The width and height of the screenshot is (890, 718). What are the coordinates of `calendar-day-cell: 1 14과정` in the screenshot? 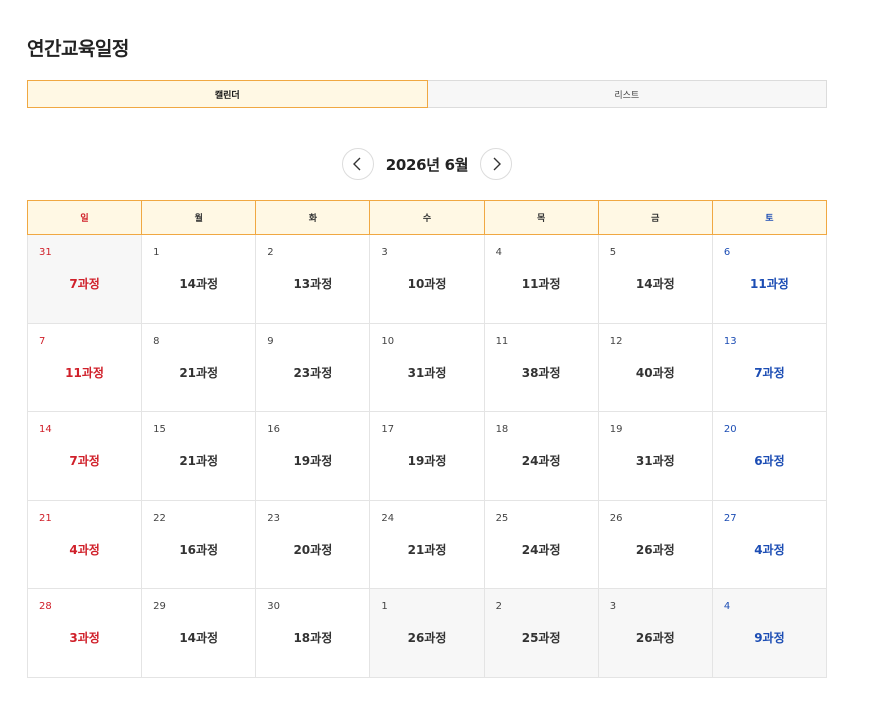 It's located at (199, 279).